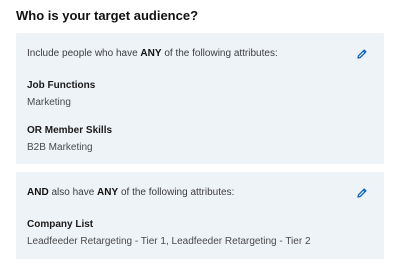 The image size is (400, 271). Describe the element at coordinates (60, 147) in the screenshot. I see `member-skills-value: B2B Marketing` at that location.